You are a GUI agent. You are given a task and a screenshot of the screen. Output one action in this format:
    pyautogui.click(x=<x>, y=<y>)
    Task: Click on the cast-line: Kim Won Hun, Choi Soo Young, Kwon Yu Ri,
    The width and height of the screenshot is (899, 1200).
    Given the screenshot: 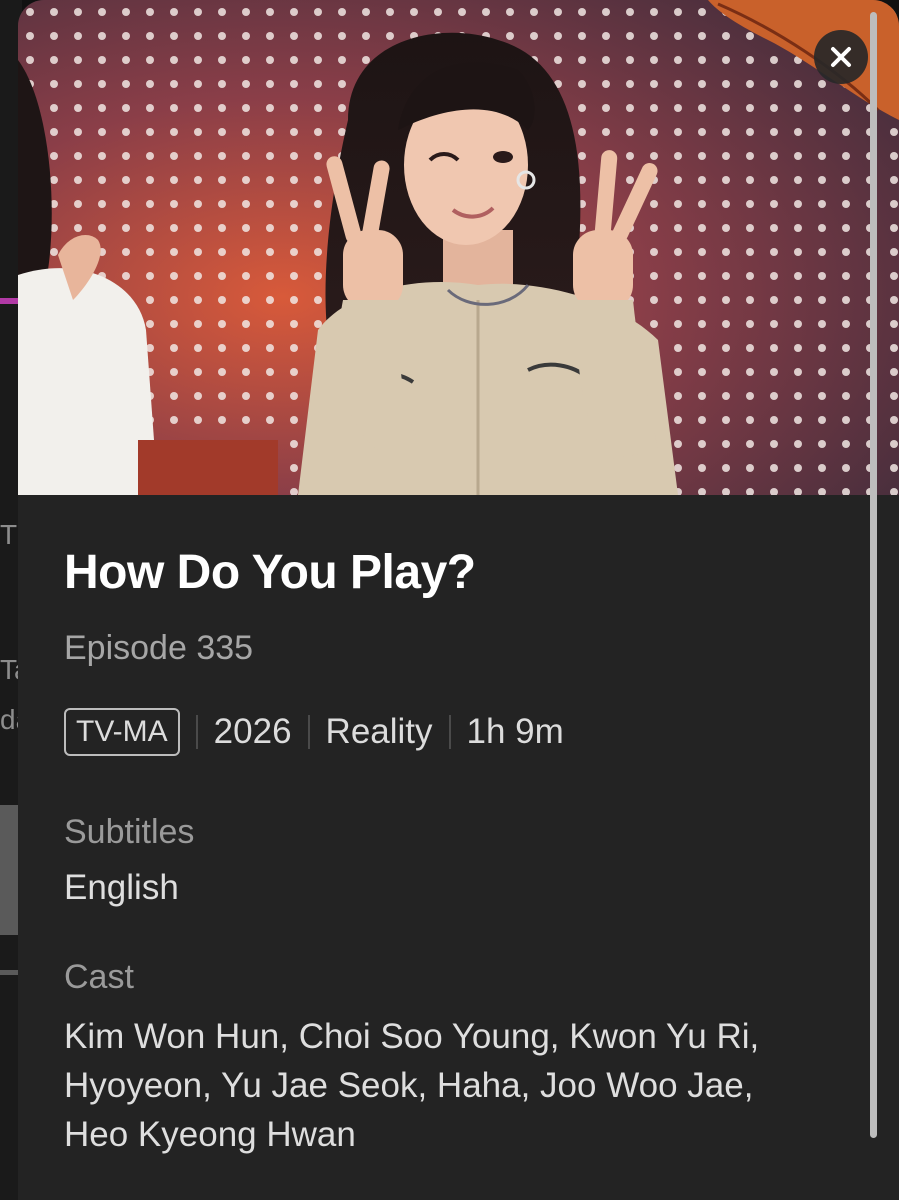 What is the action you would take?
    pyautogui.click(x=412, y=1036)
    